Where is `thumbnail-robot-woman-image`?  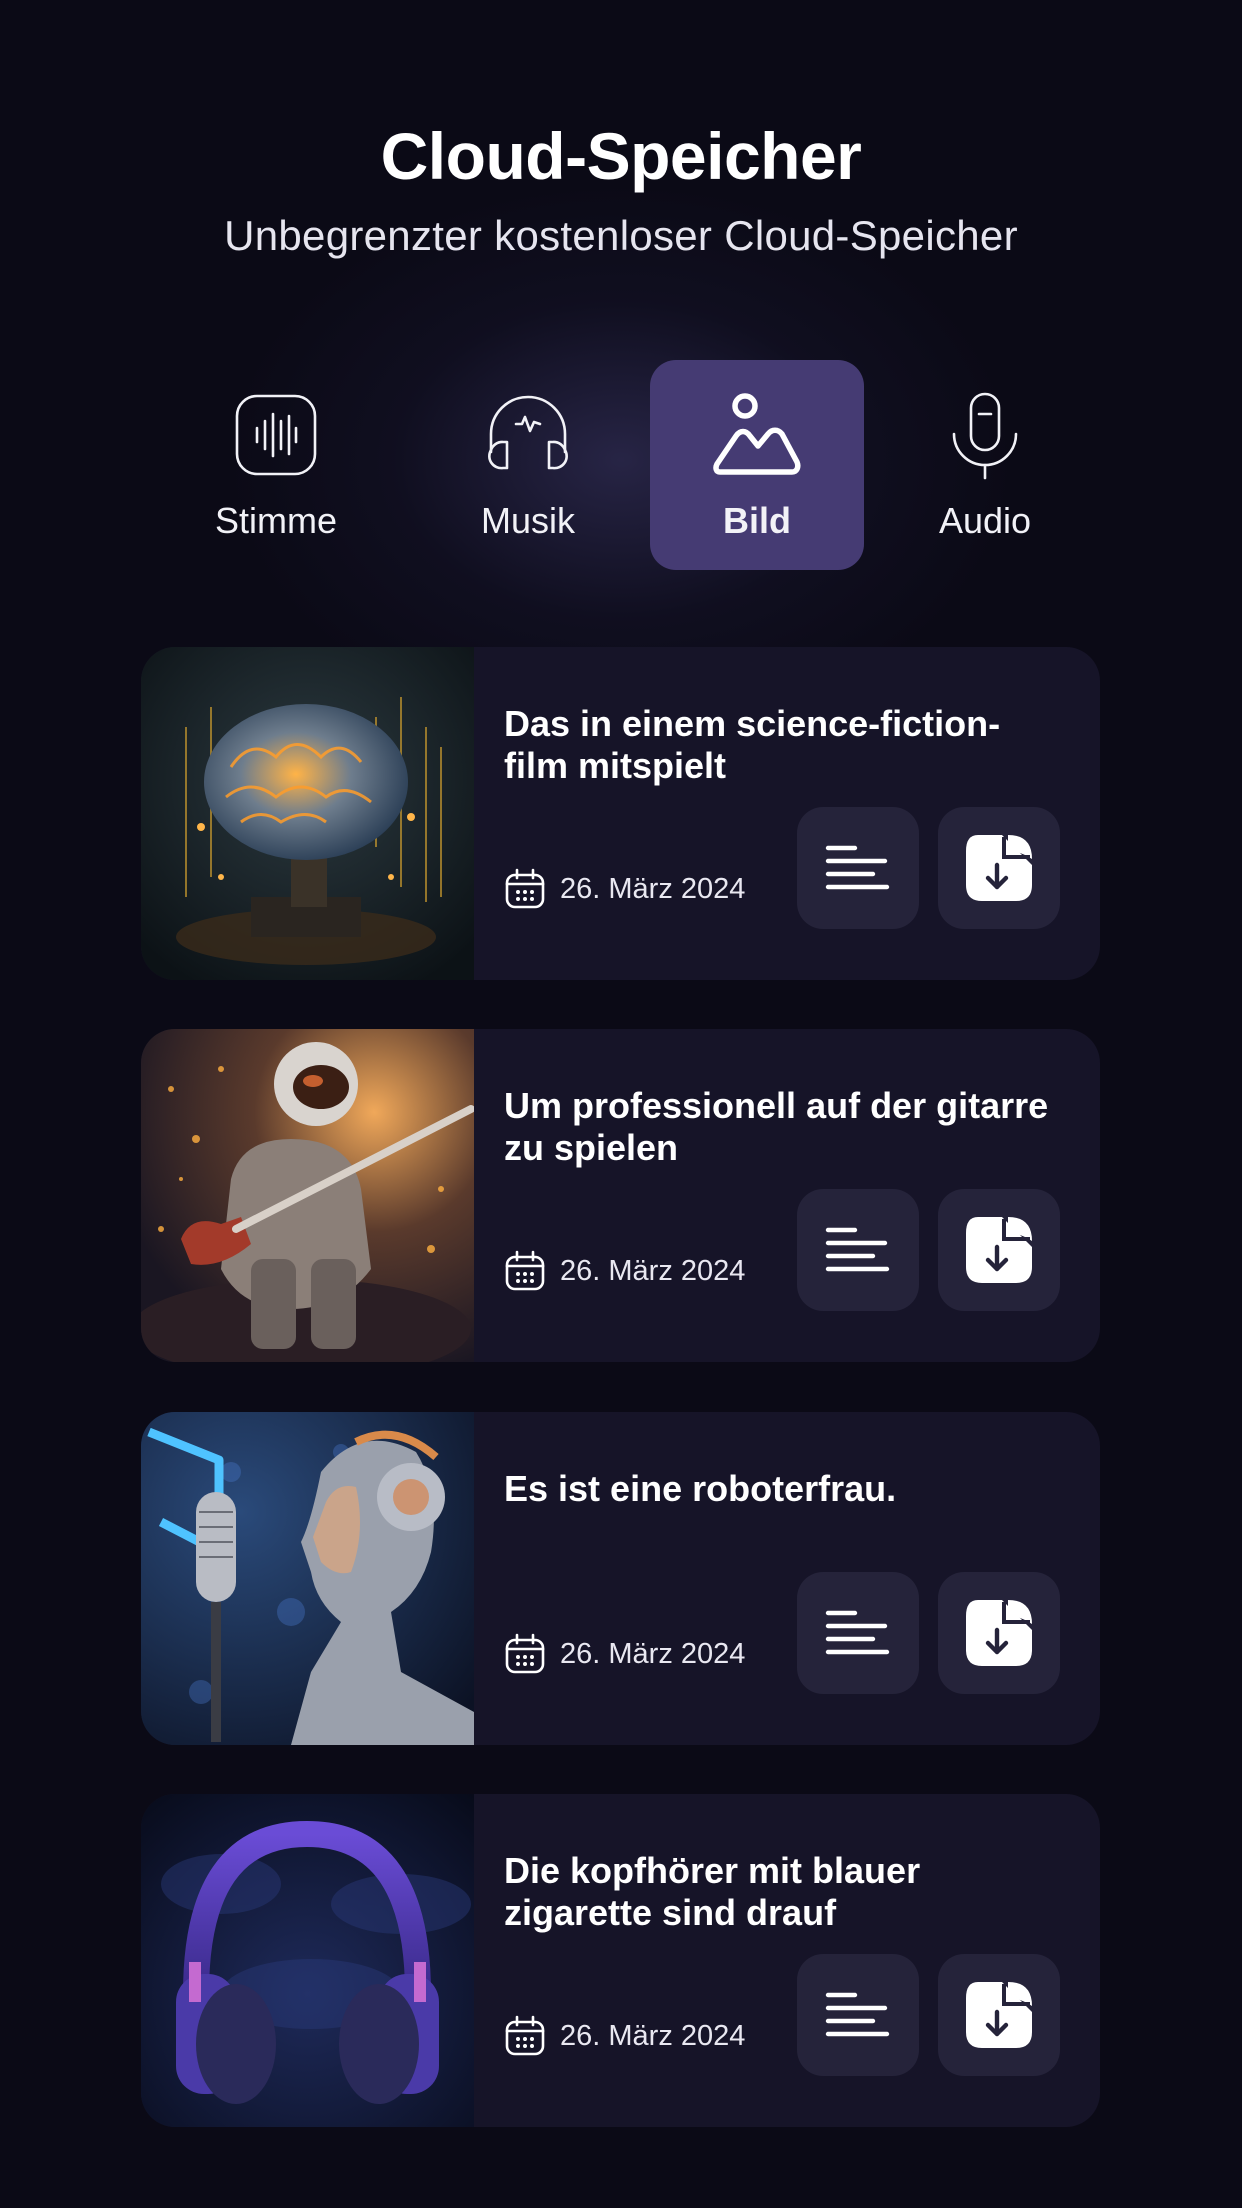
thumbnail-robot-woman-image is located at coordinates (307, 1578).